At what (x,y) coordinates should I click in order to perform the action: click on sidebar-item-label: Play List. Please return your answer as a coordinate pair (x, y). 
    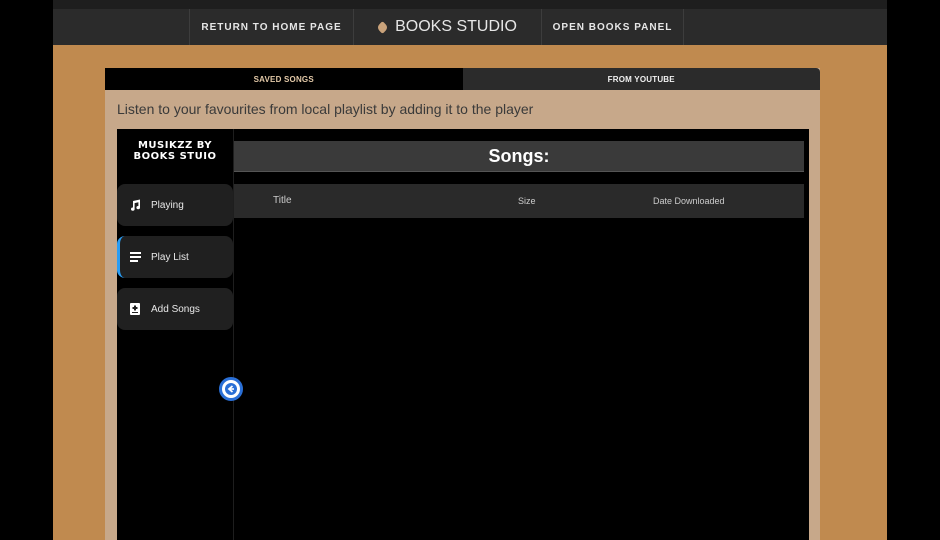
    Looking at the image, I should click on (170, 257).